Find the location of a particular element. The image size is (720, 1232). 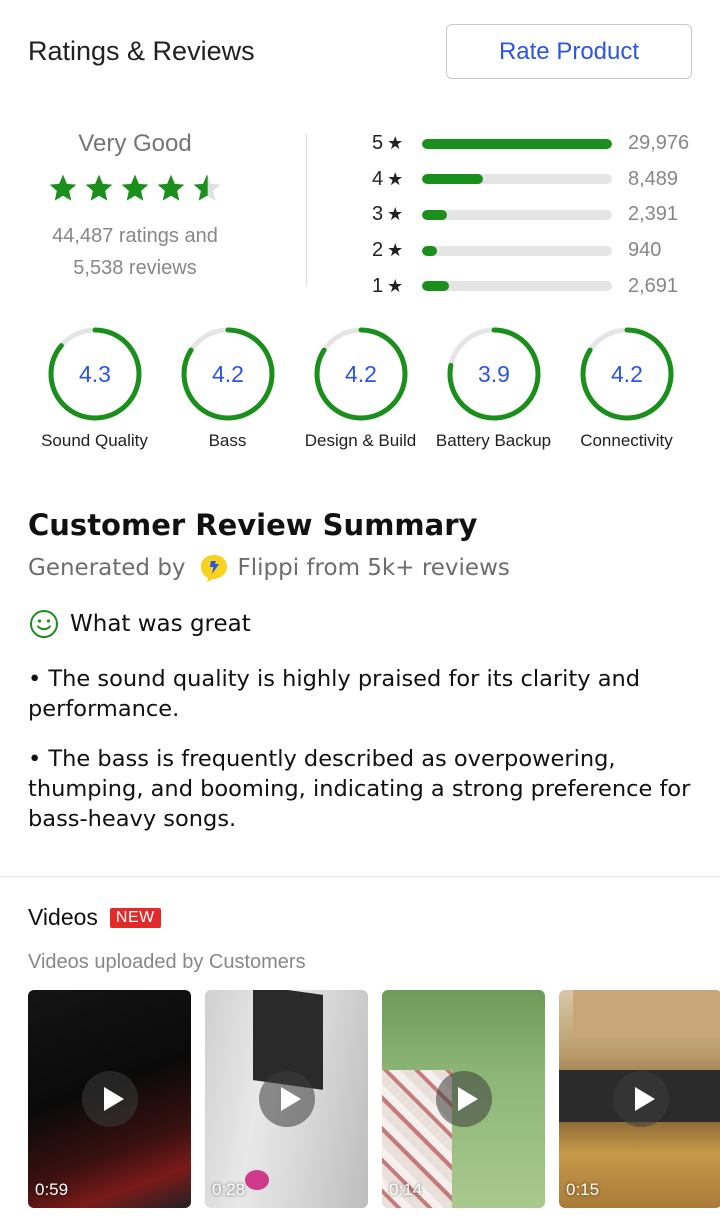

smile-icon is located at coordinates (44, 624).